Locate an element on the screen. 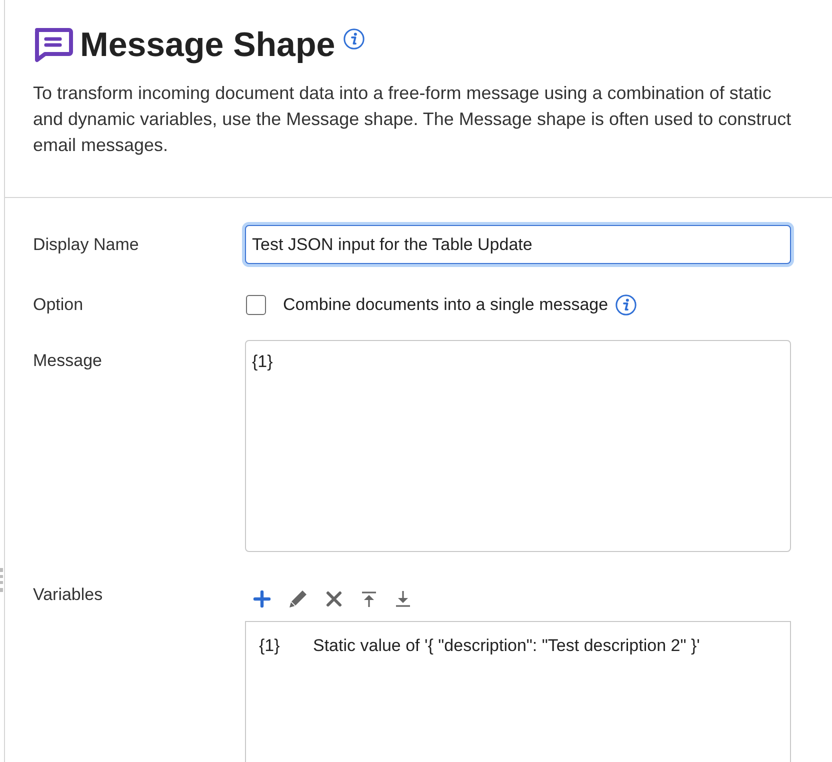 The width and height of the screenshot is (832, 762). variable-key: {1} is located at coordinates (286, 646).